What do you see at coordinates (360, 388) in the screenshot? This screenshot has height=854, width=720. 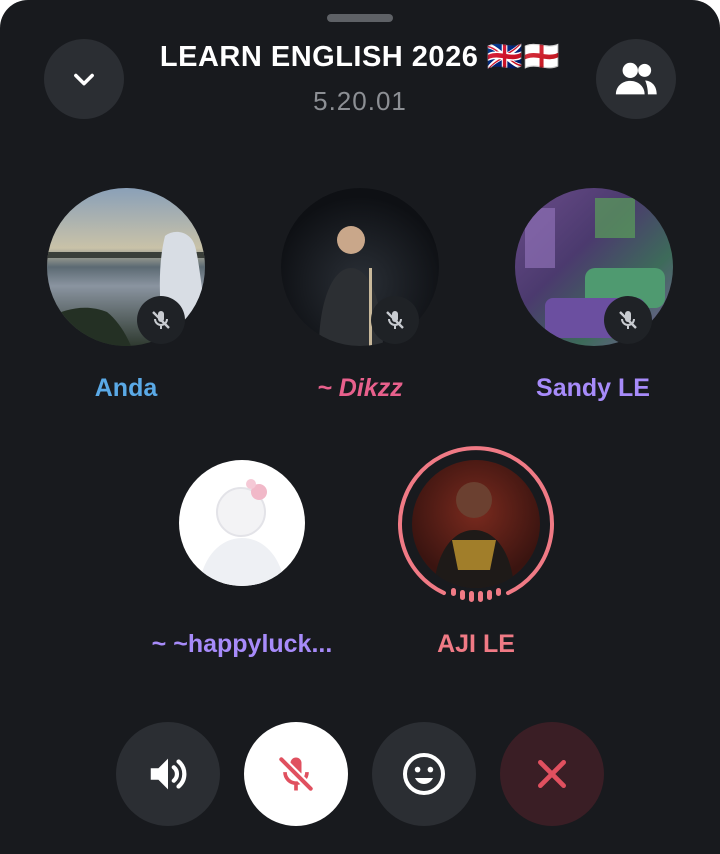 I see `participant-name: ~ Dikzz` at bounding box center [360, 388].